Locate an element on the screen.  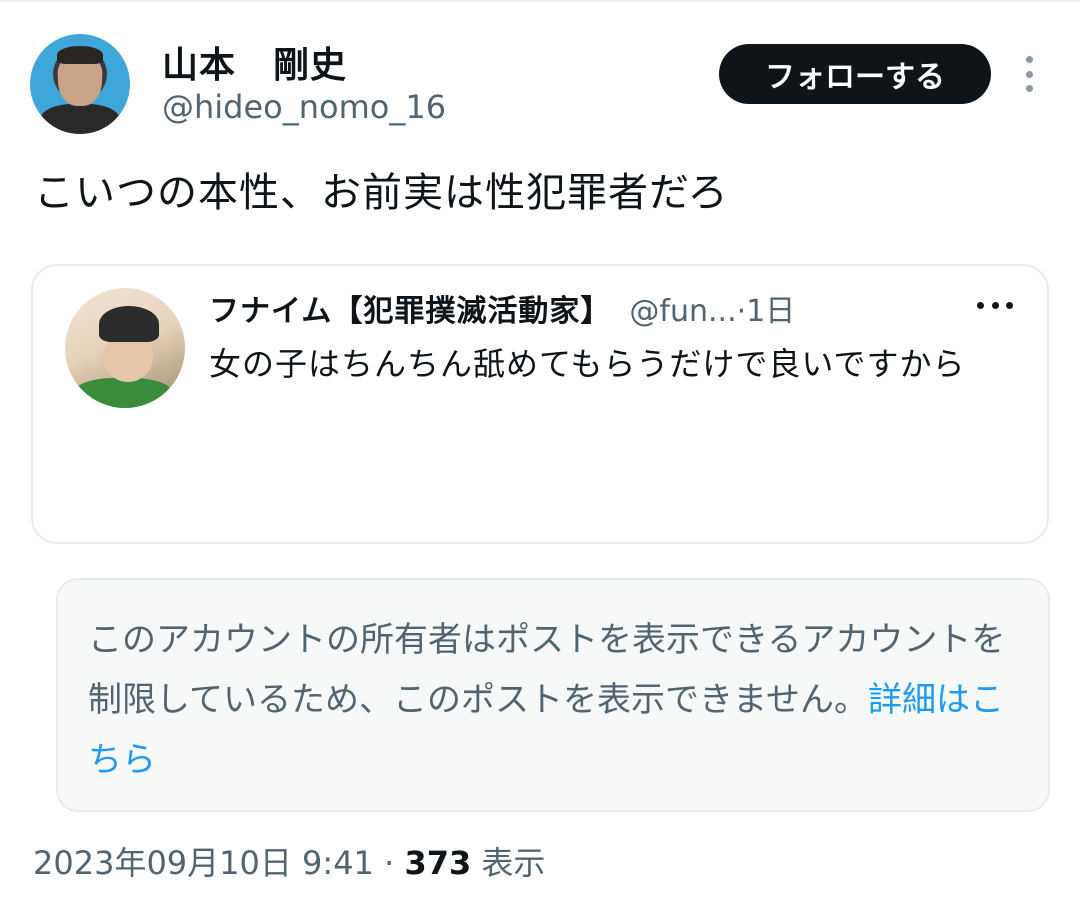
post-views-label: 表示 is located at coordinates (508, 863).